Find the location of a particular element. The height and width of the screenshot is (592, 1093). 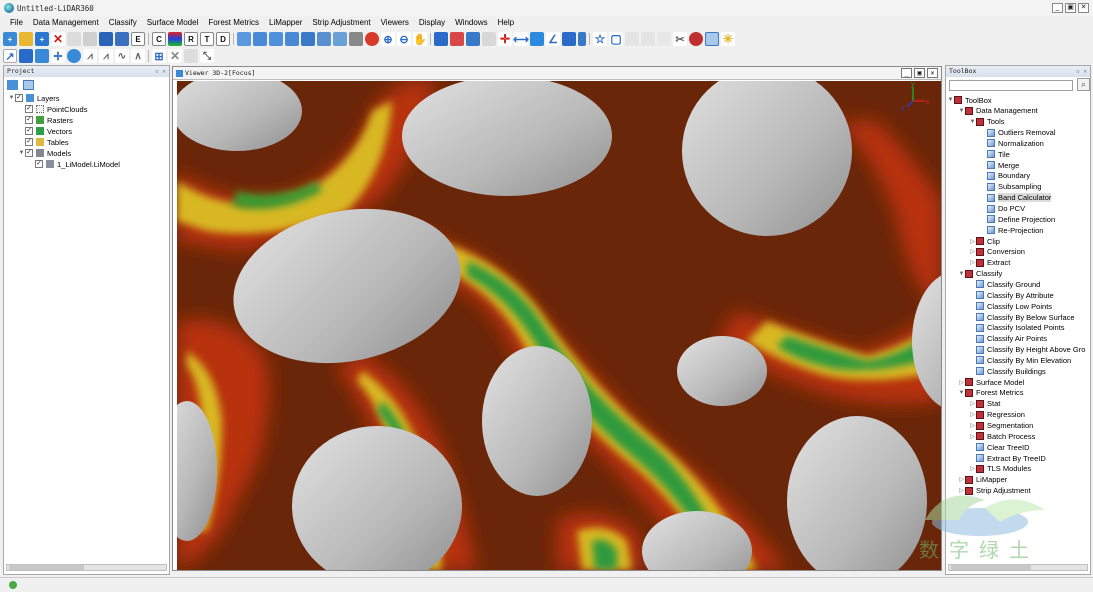

viewer-close-button: ✕ is located at coordinates (932, 73).